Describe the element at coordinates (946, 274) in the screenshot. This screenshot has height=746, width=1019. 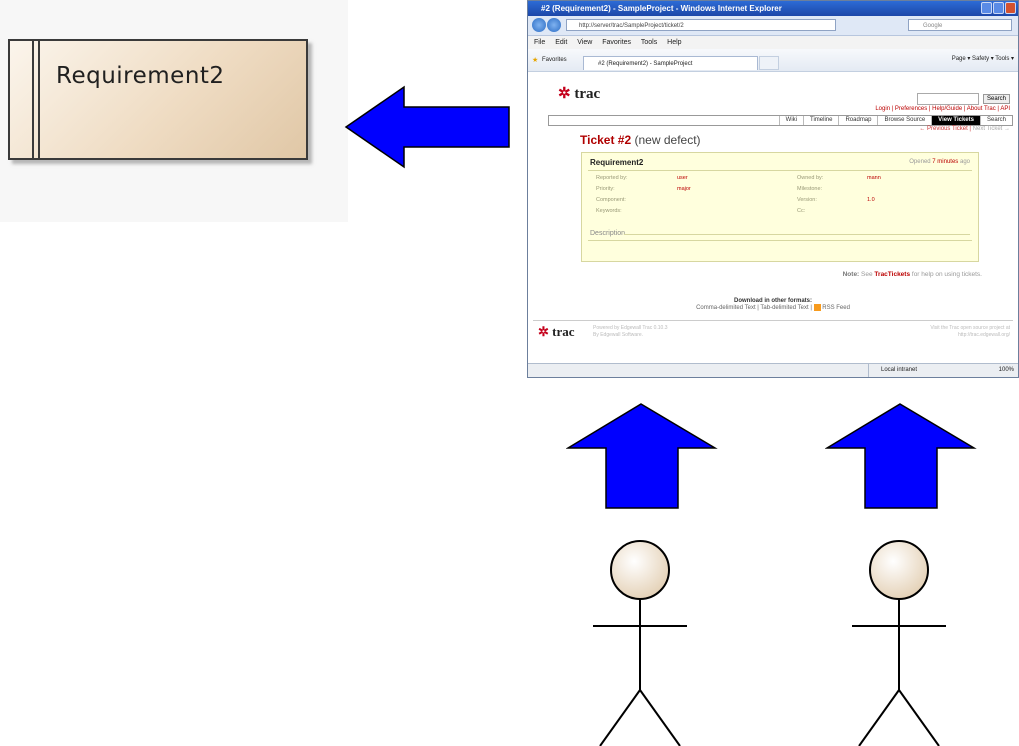
I see `note-suffix: for help on using tickets.` at that location.